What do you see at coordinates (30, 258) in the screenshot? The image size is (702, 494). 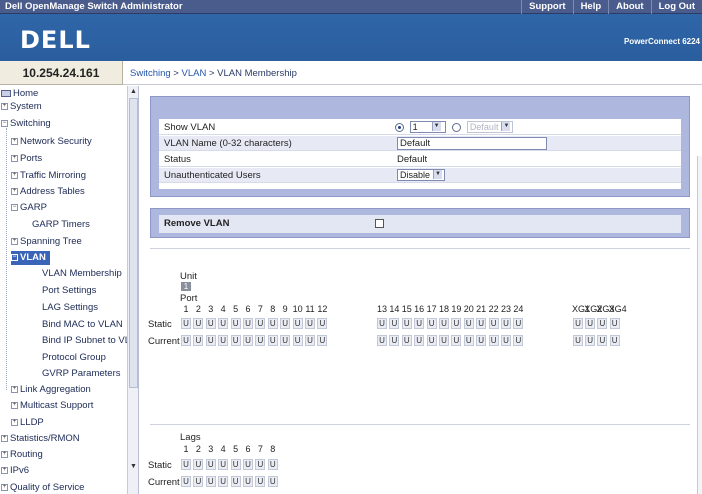 I see `nav-item-vlan: − VLAN` at bounding box center [30, 258].